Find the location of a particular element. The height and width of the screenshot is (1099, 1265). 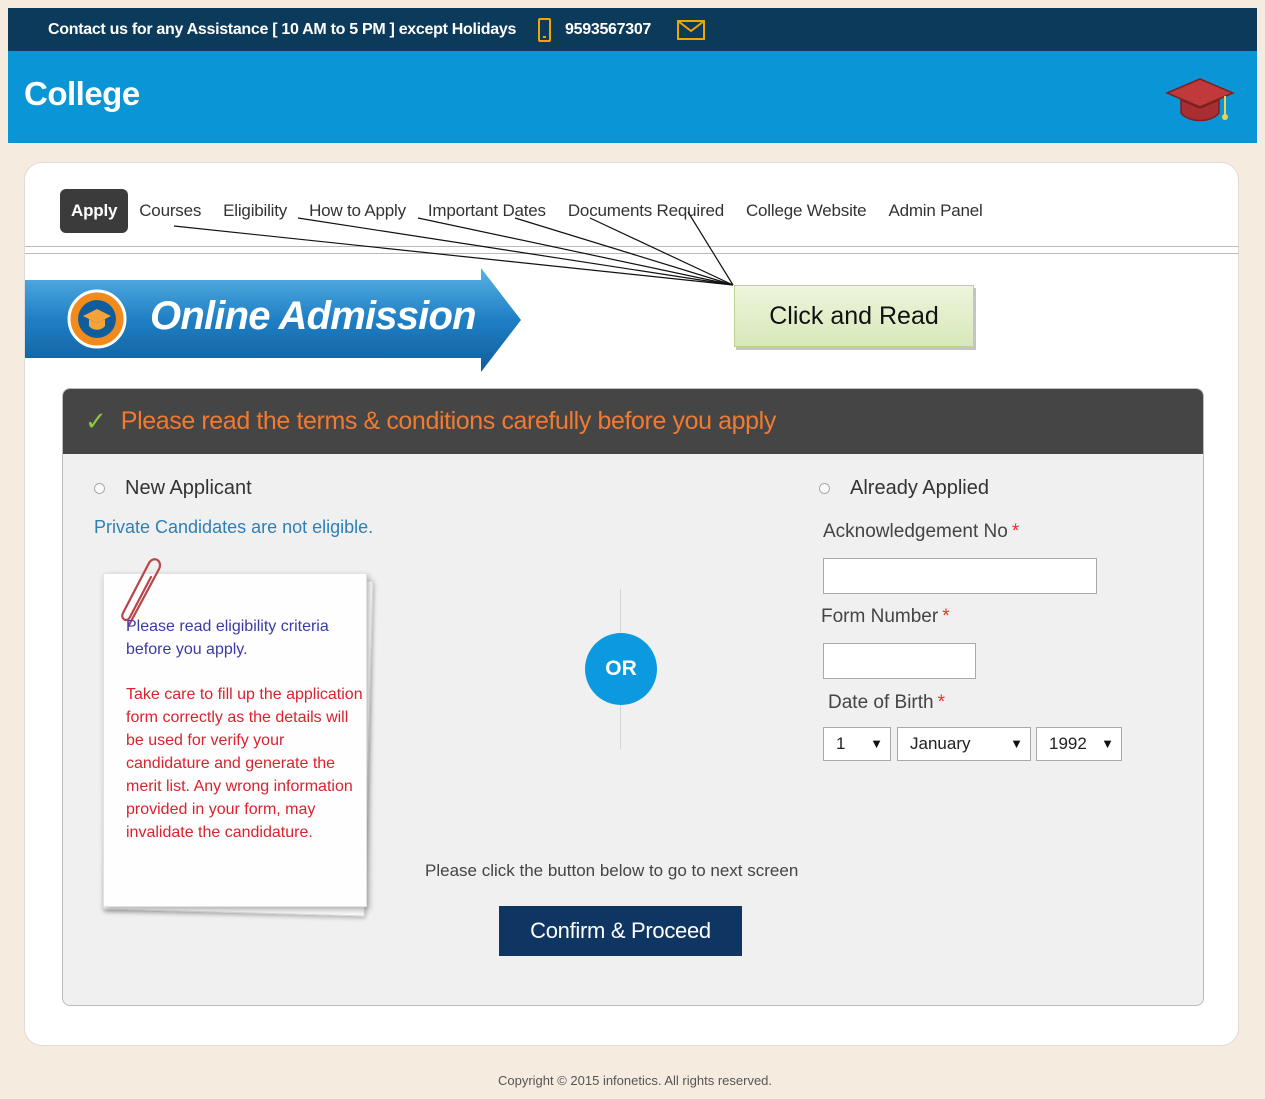

nav-item-college-website: College Website is located at coordinates (806, 211).